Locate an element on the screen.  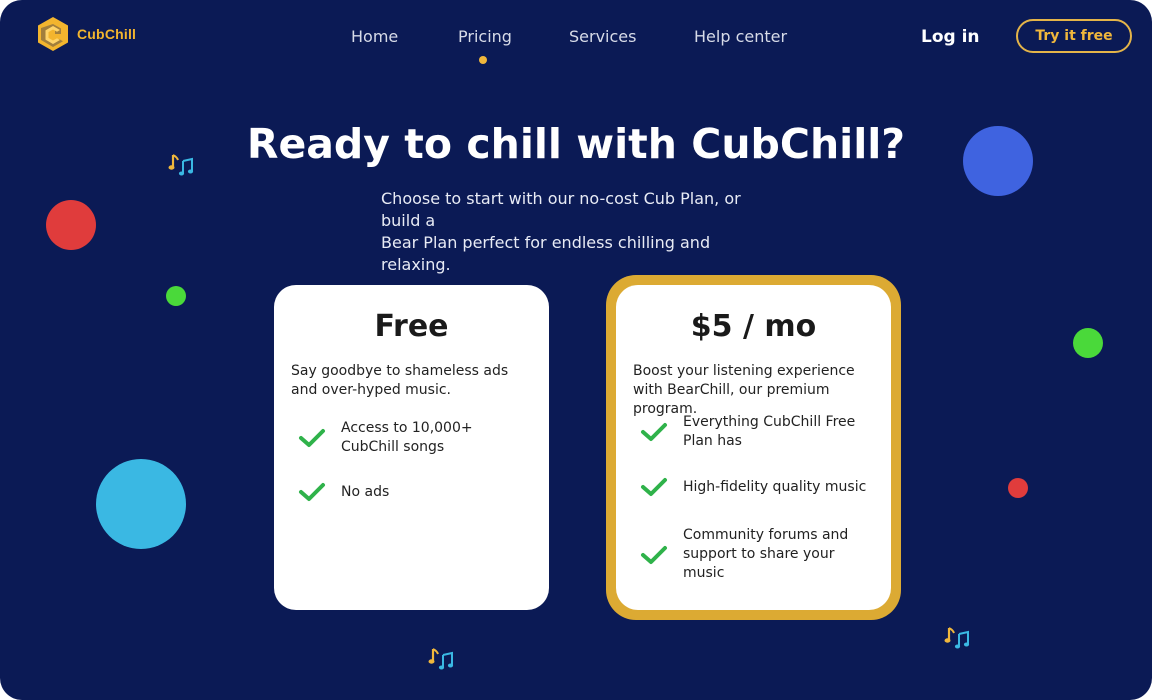
plan-feature: High-fidelity quality music is located at coordinates (756, 487).